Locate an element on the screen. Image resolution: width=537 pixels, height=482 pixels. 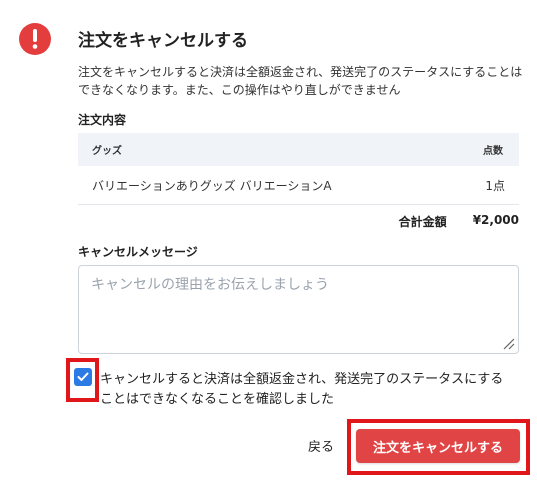
order-table: グッズ 点数 バリエーションありグッズ バリエーションA 1点 is located at coordinates (298, 169).